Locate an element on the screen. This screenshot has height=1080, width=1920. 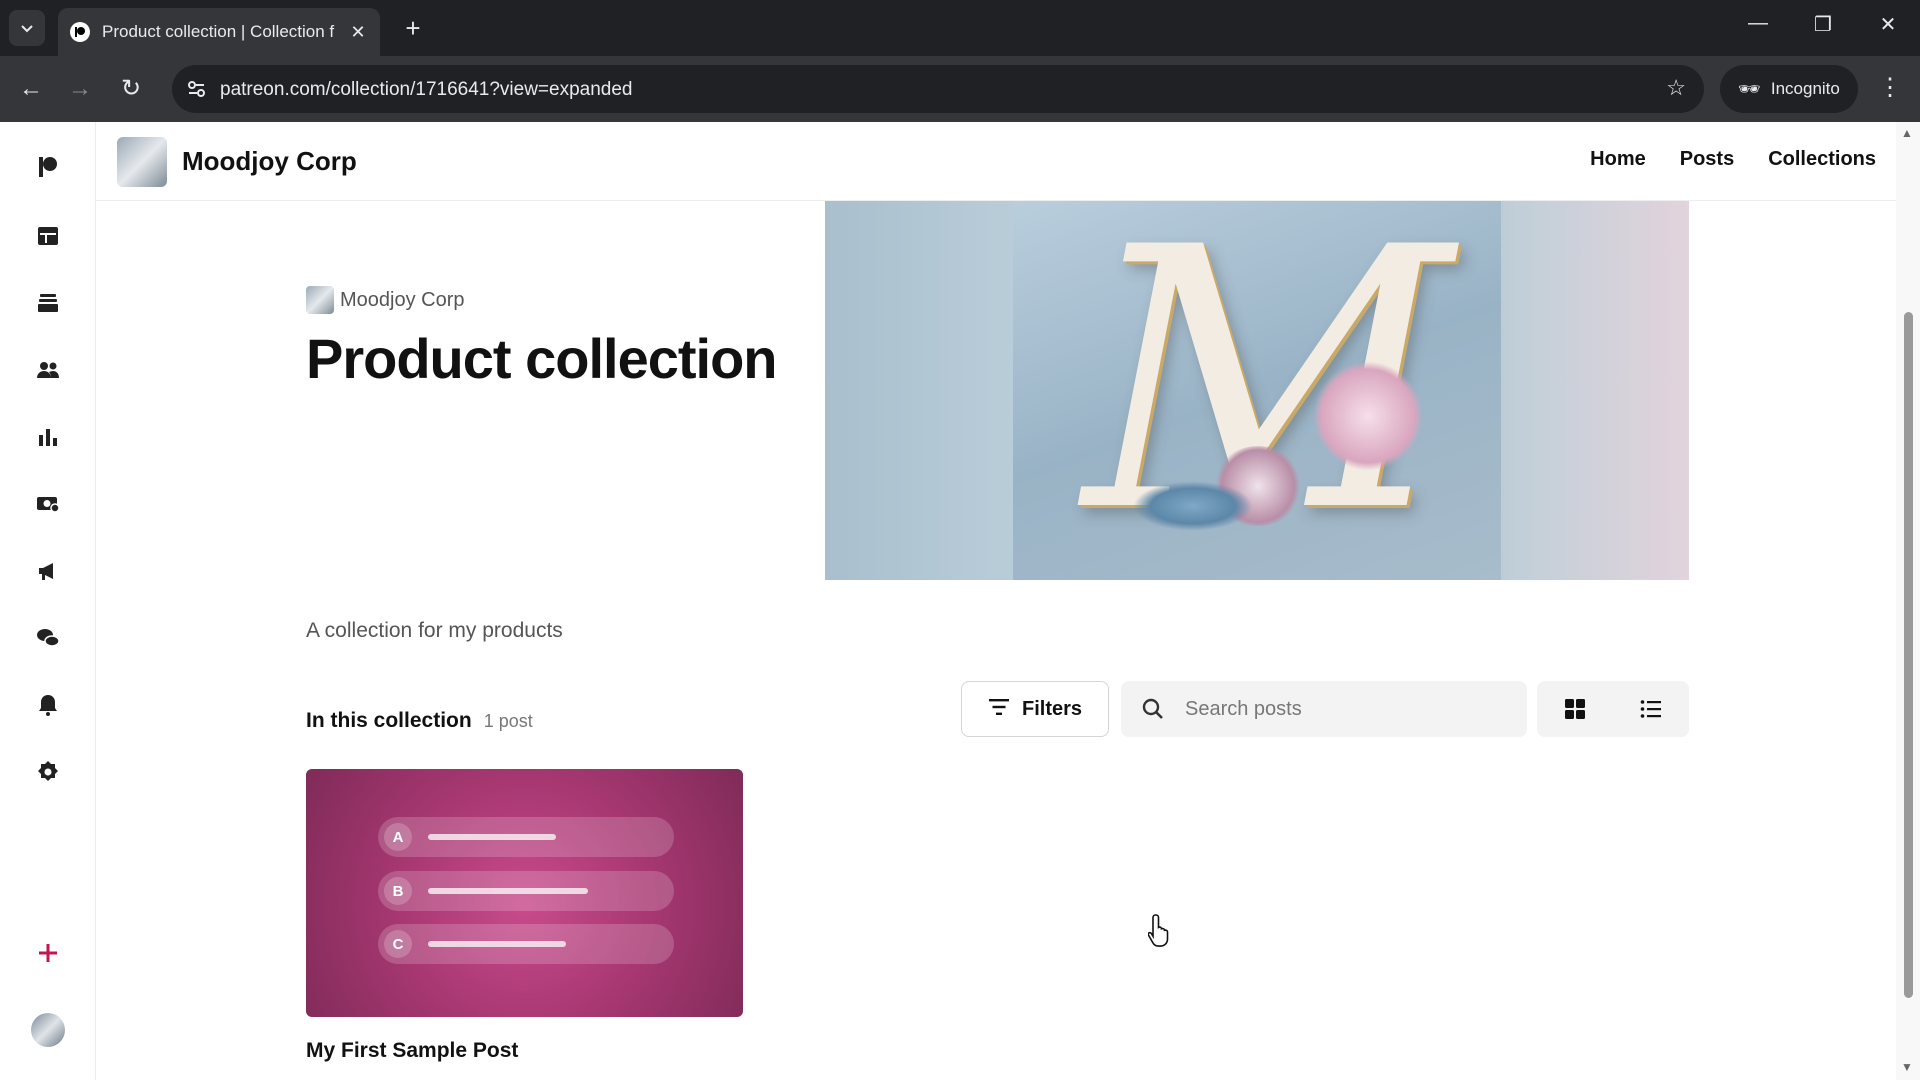
list-icon is located at coordinates (1650, 709).